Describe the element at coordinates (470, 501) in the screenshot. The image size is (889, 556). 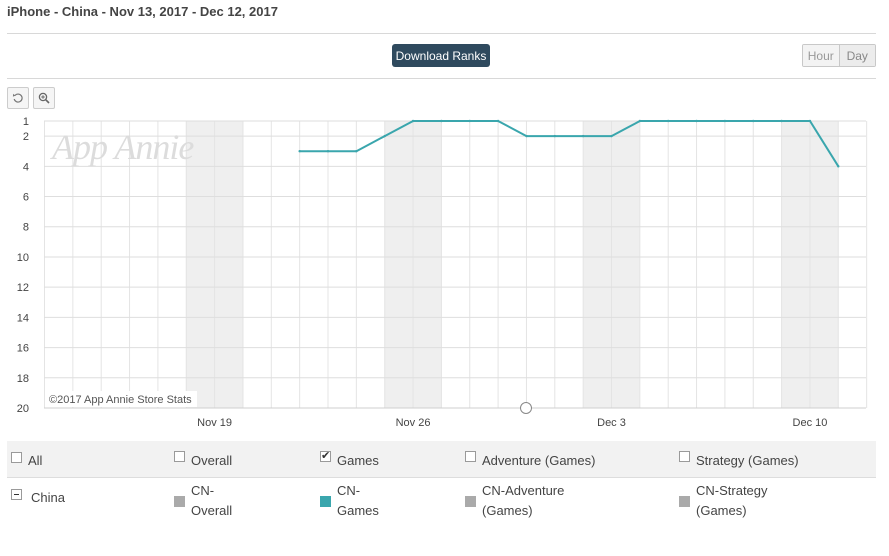
I see `cn-adventure-swatch` at that location.